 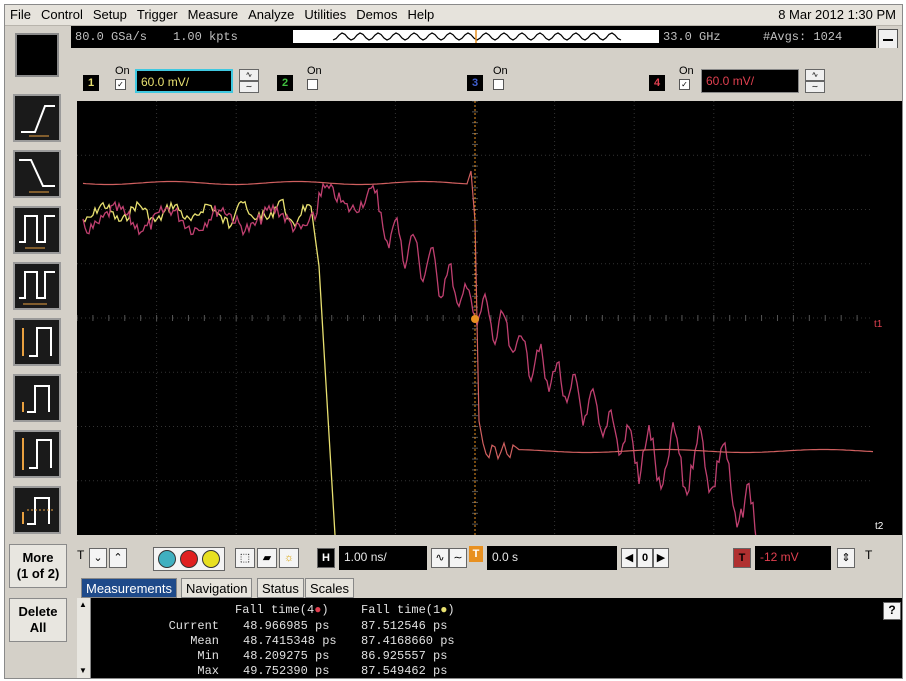 I want to click on fall-time-button, so click(x=37, y=174).